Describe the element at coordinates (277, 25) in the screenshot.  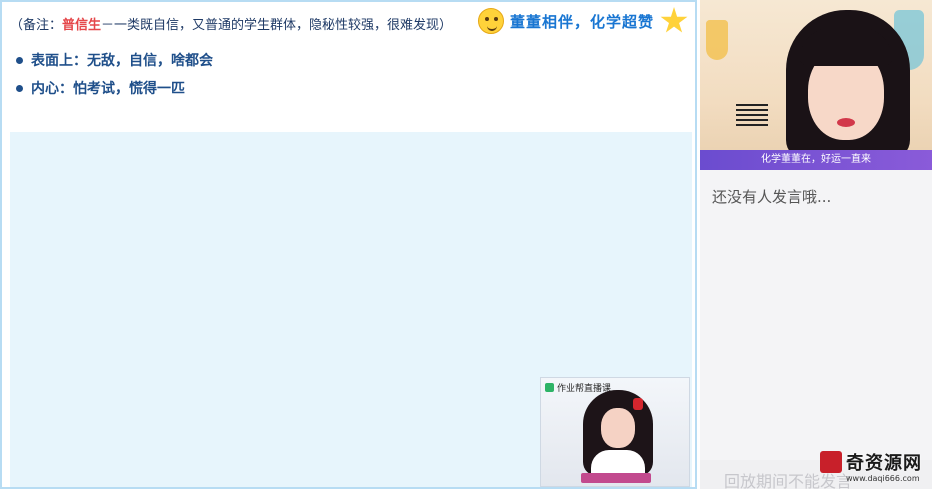
I see `remark-text: －一类既自信，又普通的学生群体，隐秘性较强，很难发现）` at that location.